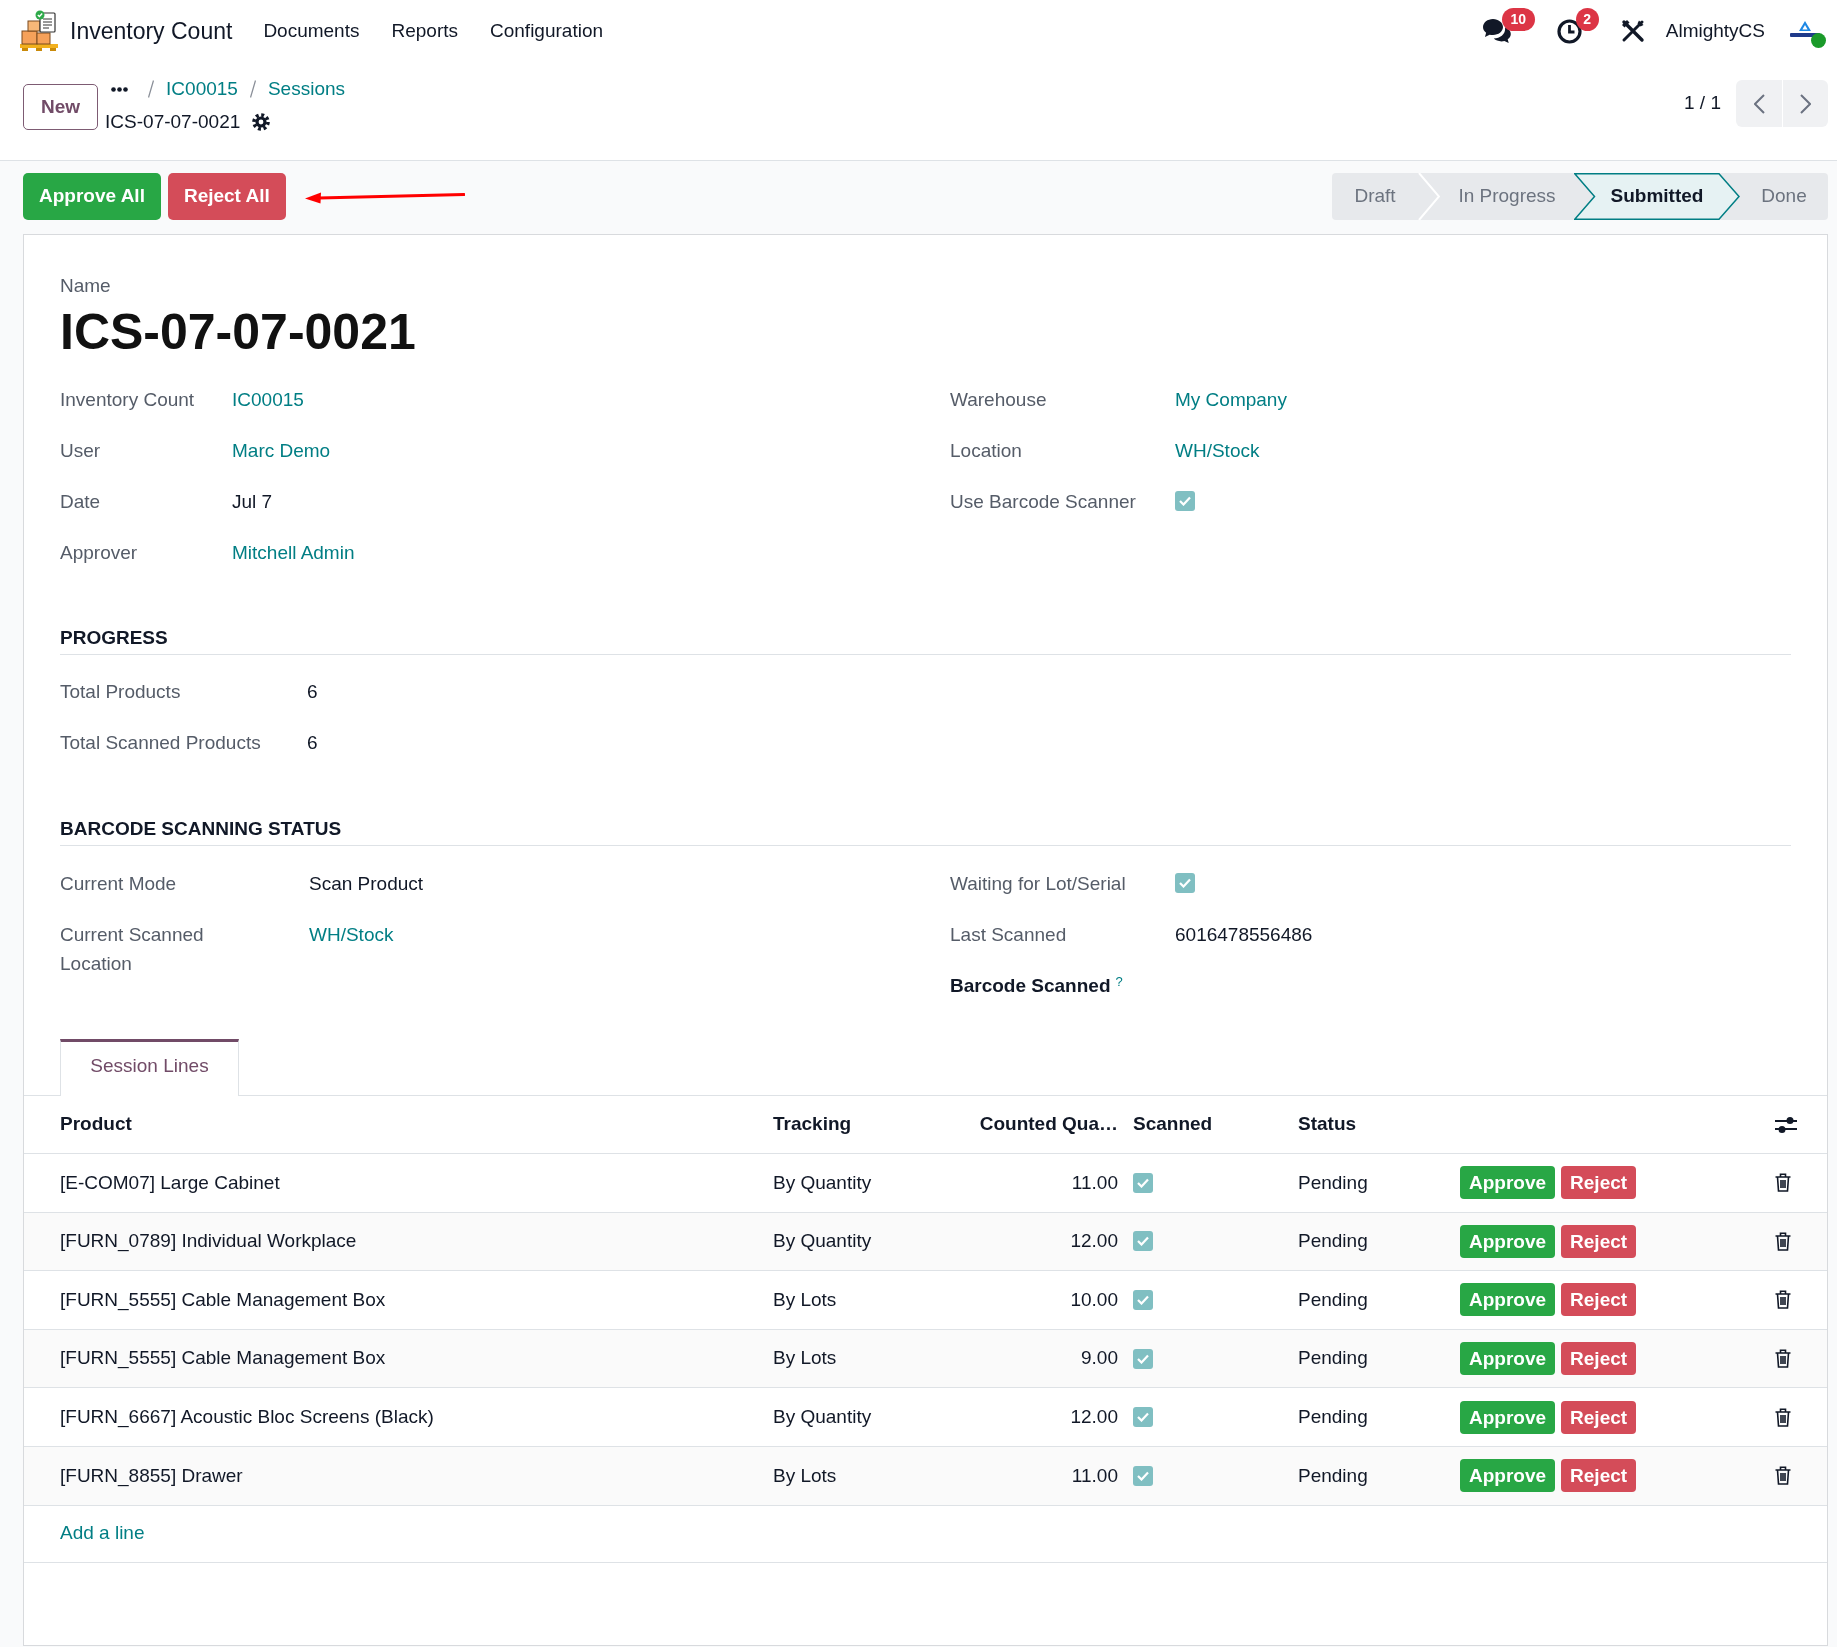  I want to click on status-step: Draft, so click(1375, 196).